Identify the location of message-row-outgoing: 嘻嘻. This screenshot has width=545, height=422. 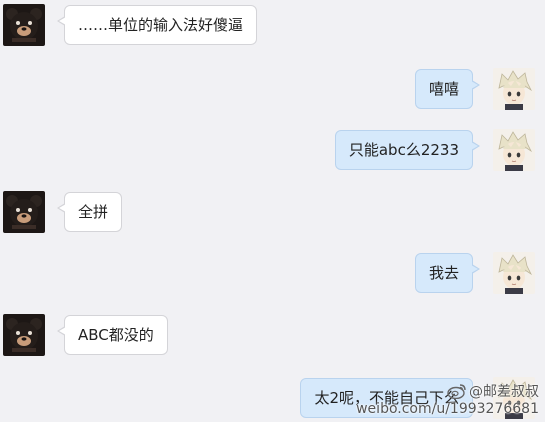
(272, 89).